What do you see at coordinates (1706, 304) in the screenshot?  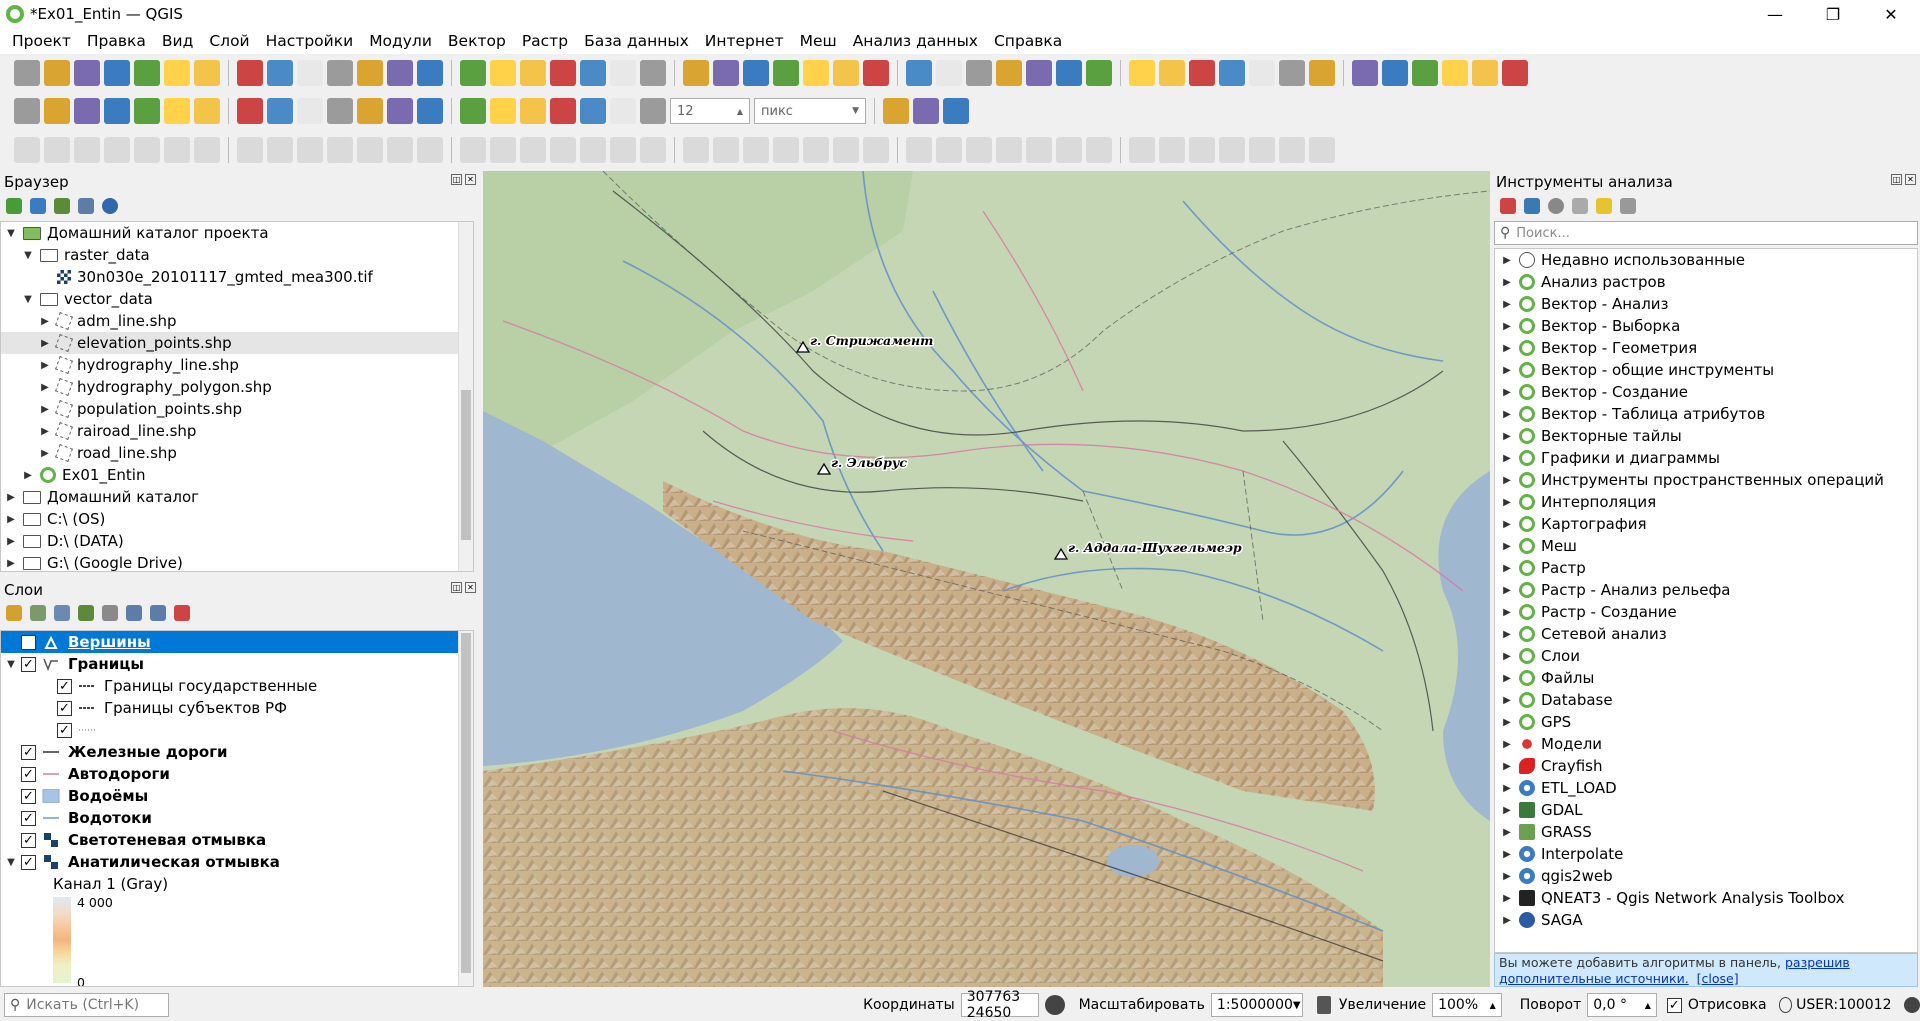 I see `processing-provider-item: ▶ Вектор - Анализ` at bounding box center [1706, 304].